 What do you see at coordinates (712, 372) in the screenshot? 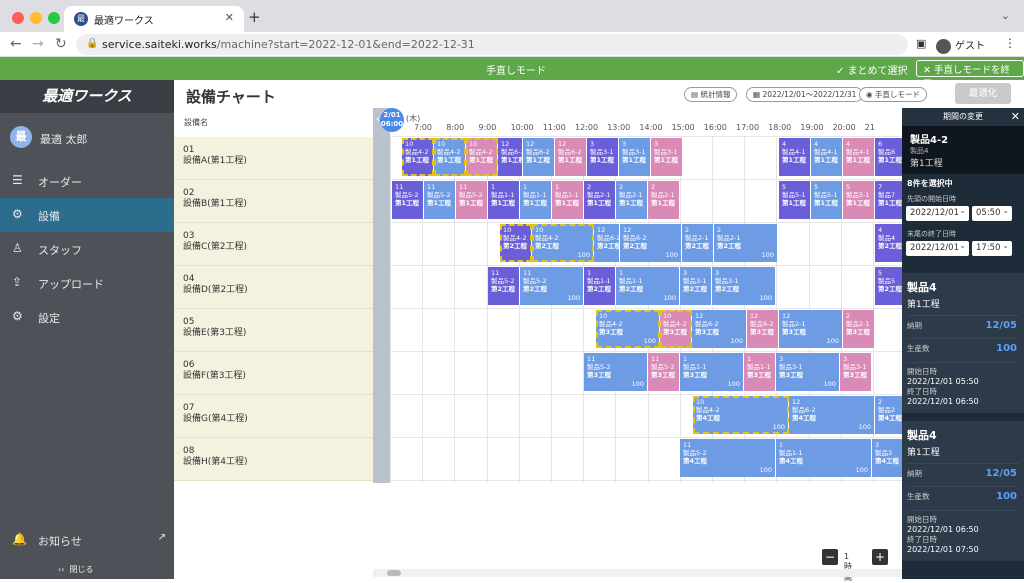
I see `job-block: 1 製品1-1 第3工程 100` at bounding box center [712, 372].